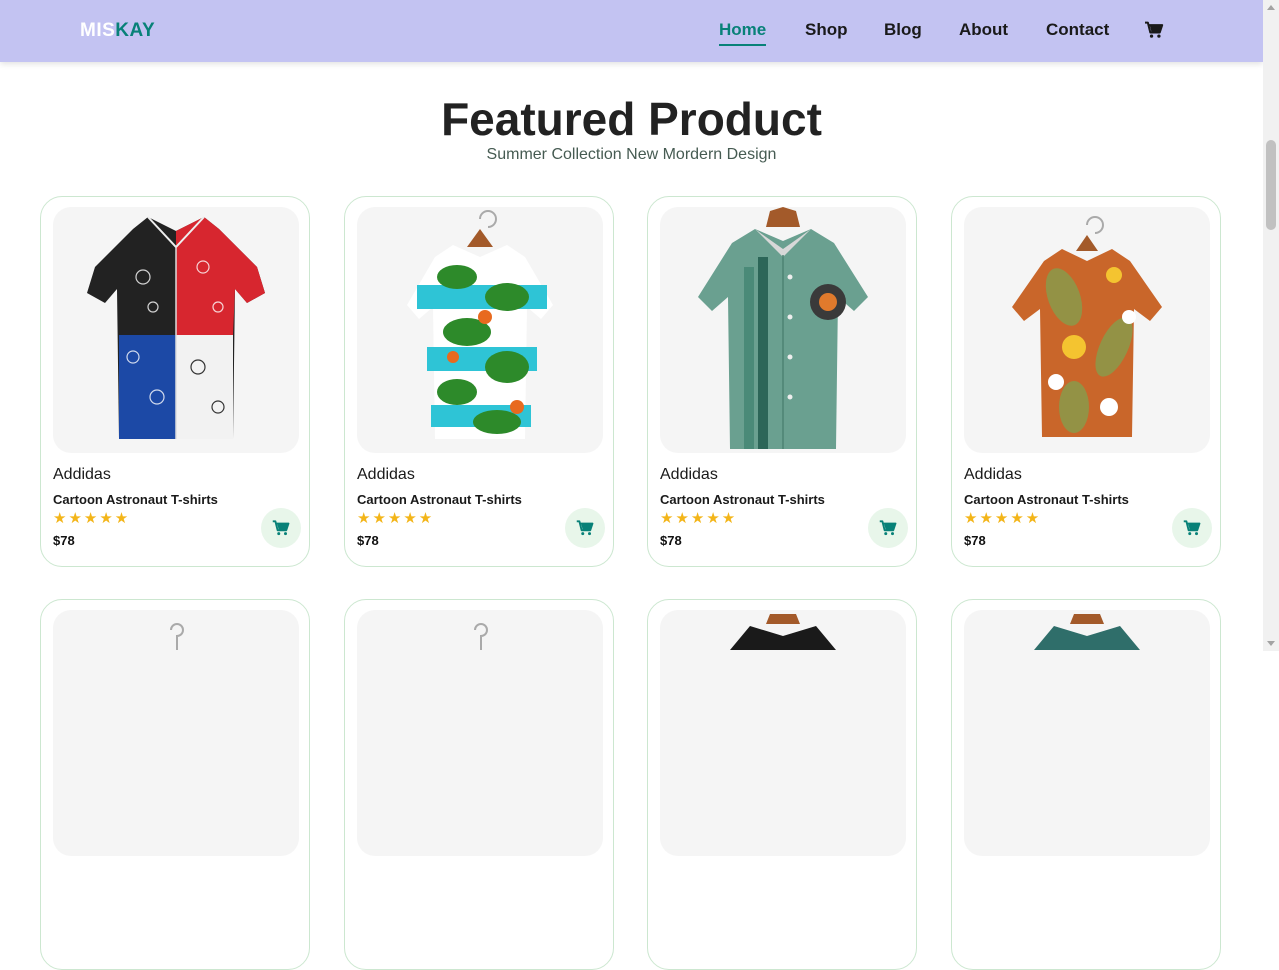 The image size is (1279, 970). Describe the element at coordinates (743, 33) in the screenshot. I see `nav-home: Home` at that location.